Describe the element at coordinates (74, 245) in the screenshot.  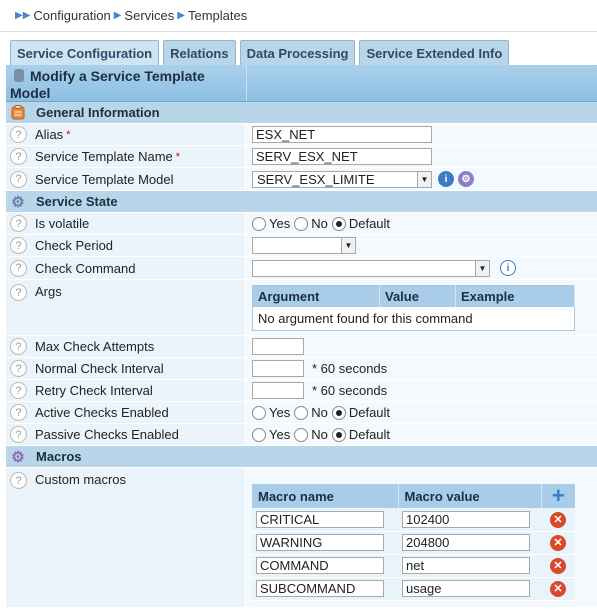
I see `check-period-label: Check Period` at that location.